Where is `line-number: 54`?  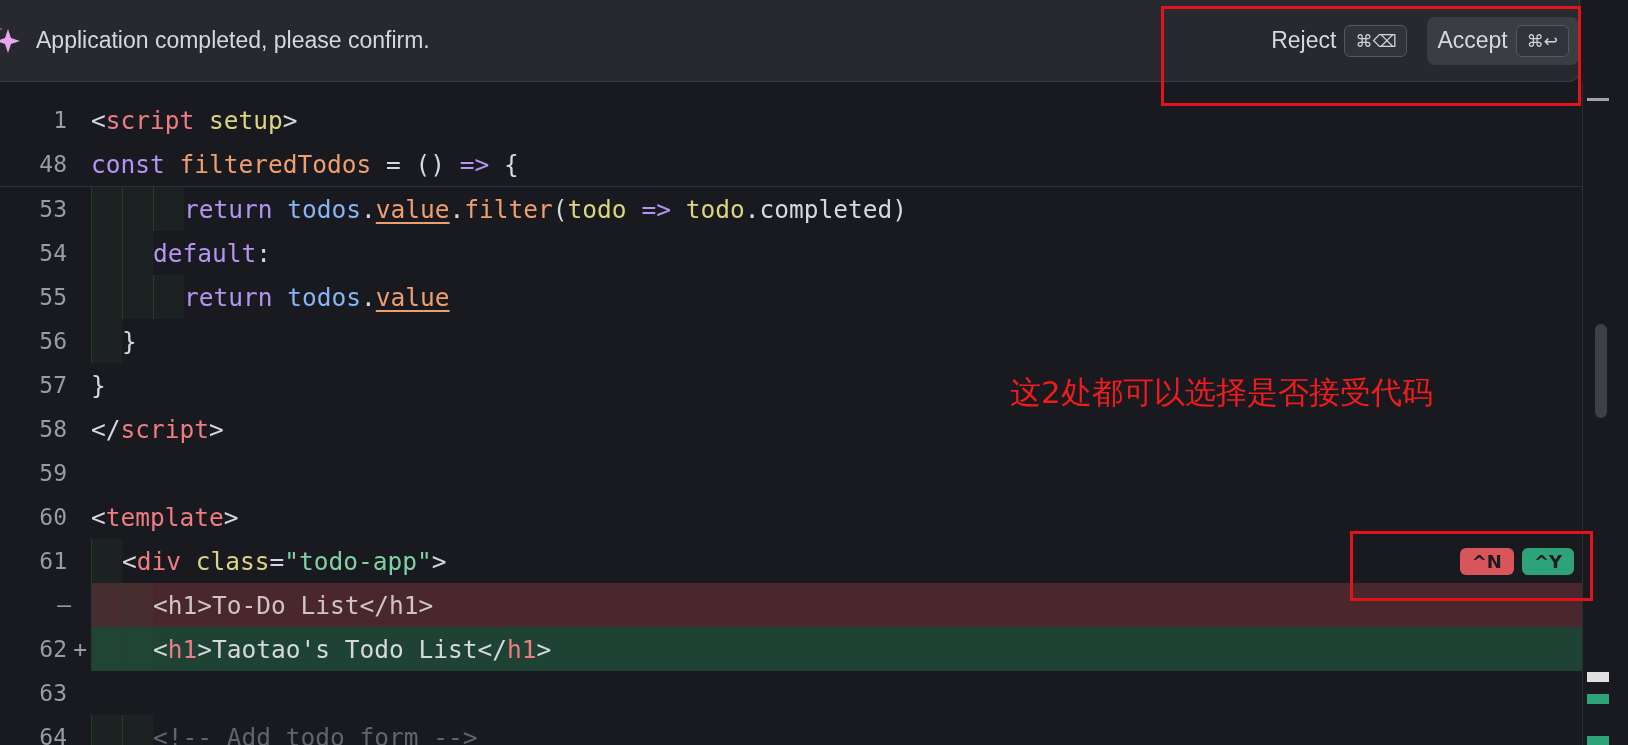
line-number: 54 is located at coordinates (53, 253).